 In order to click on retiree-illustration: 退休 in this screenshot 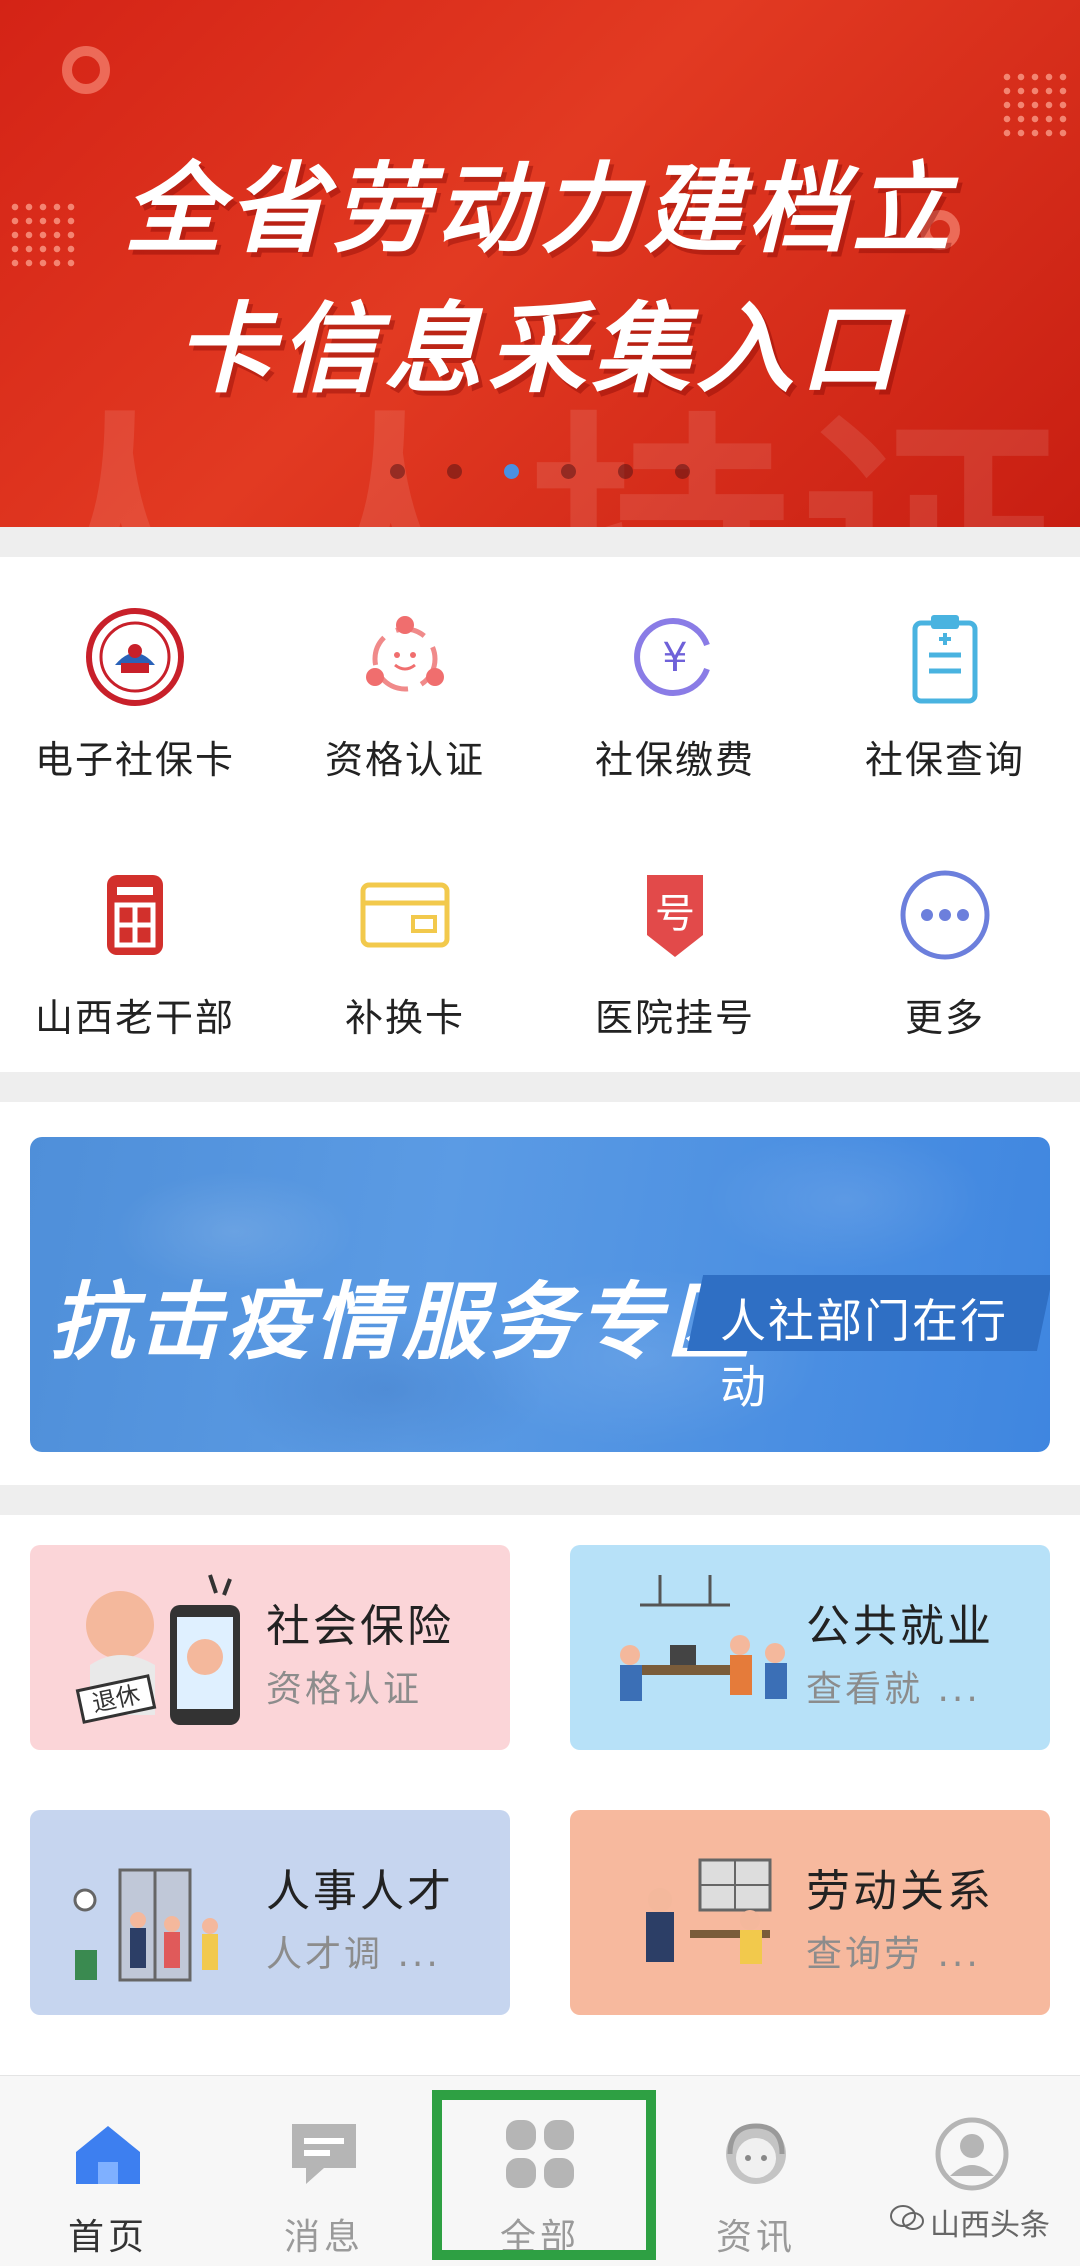, I will do `click(160, 1647)`.